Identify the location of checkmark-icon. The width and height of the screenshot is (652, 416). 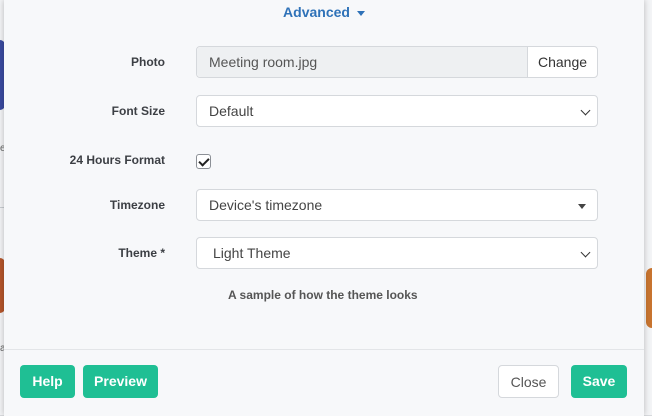
(204, 161).